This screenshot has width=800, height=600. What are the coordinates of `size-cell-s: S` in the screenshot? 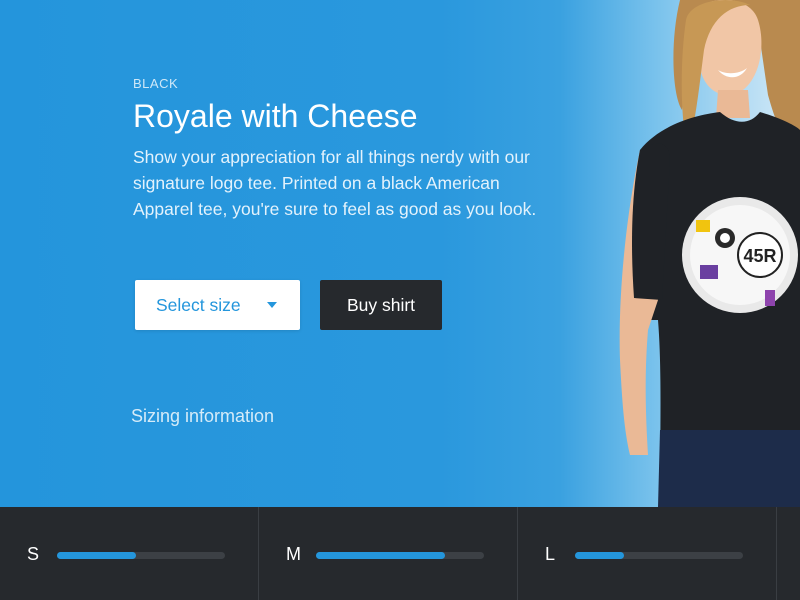 It's located at (129, 553).